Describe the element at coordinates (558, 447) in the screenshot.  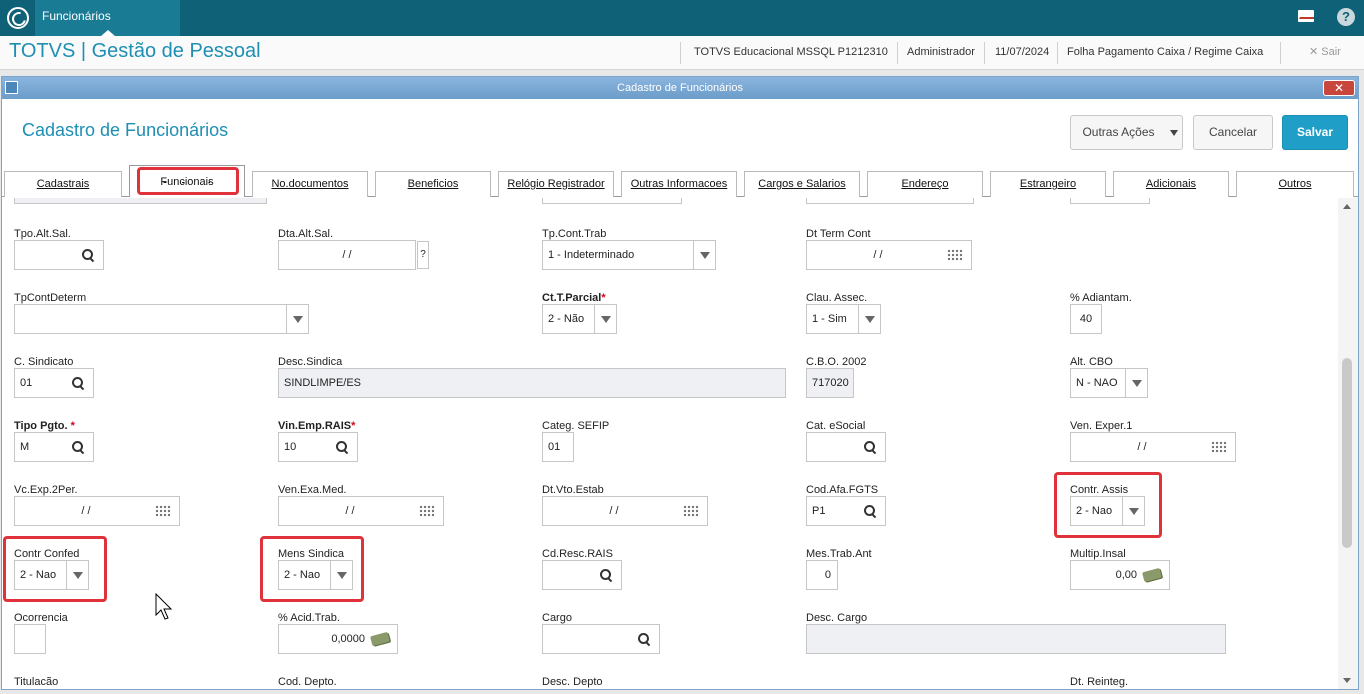
I see `categ-sefip-input: 01` at that location.